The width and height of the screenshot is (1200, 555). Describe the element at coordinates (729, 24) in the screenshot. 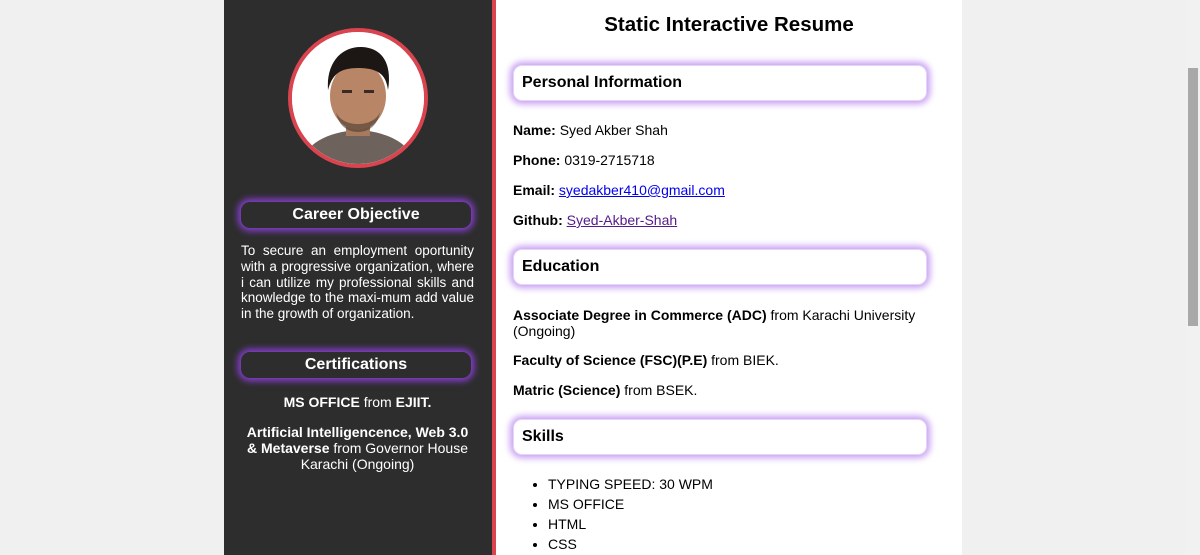

I see `page-title: Static Interactive Resume` at that location.